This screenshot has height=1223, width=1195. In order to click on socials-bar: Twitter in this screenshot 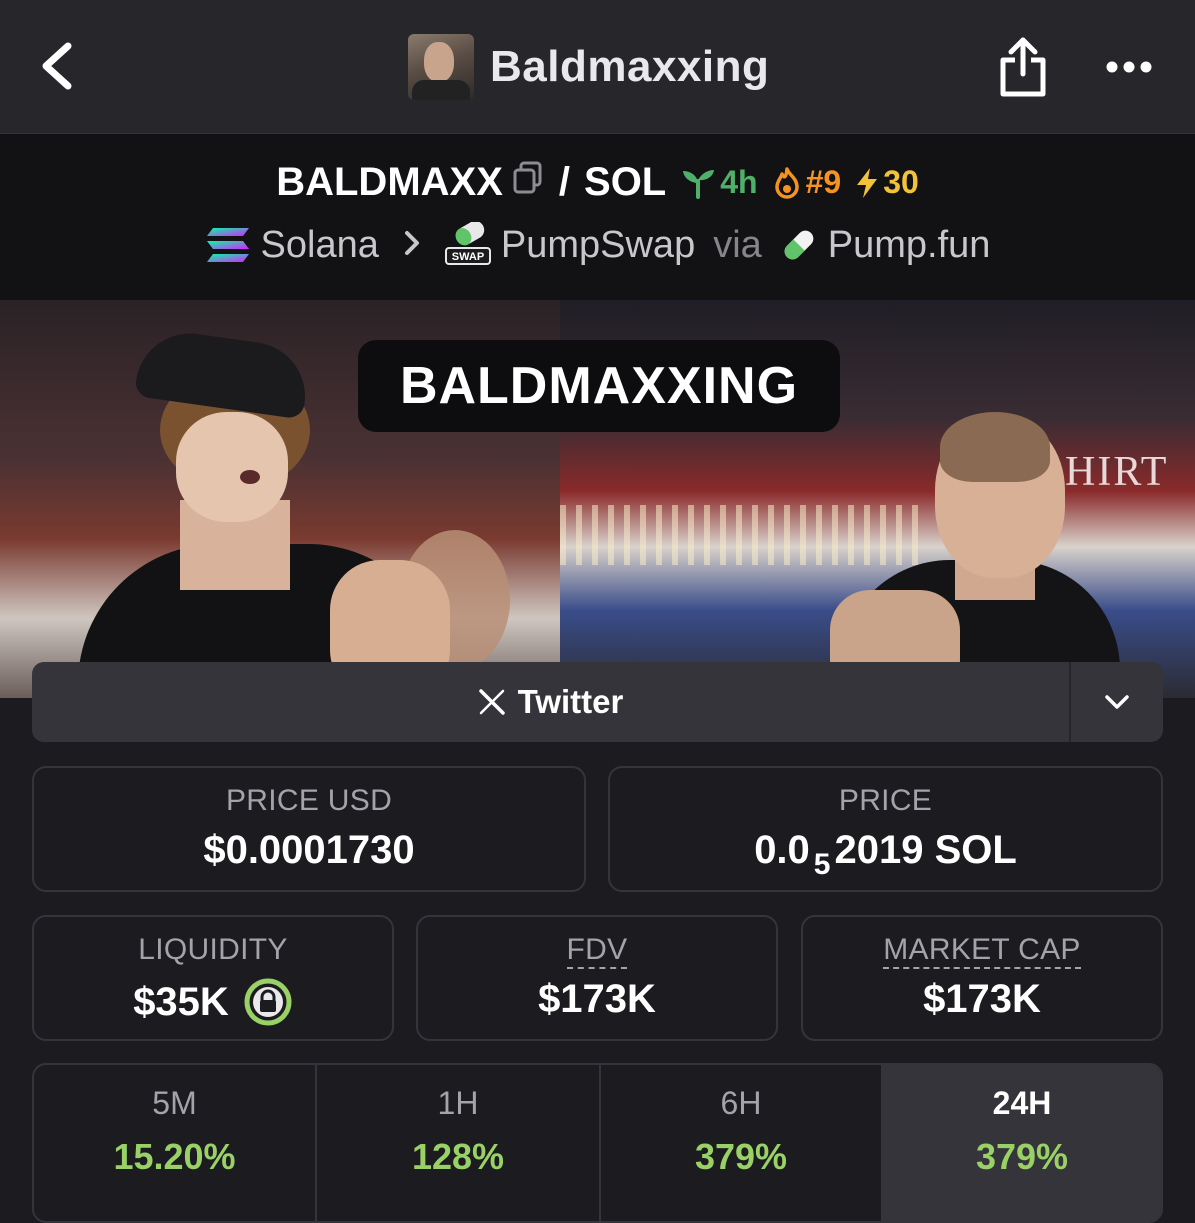, I will do `click(597, 702)`.